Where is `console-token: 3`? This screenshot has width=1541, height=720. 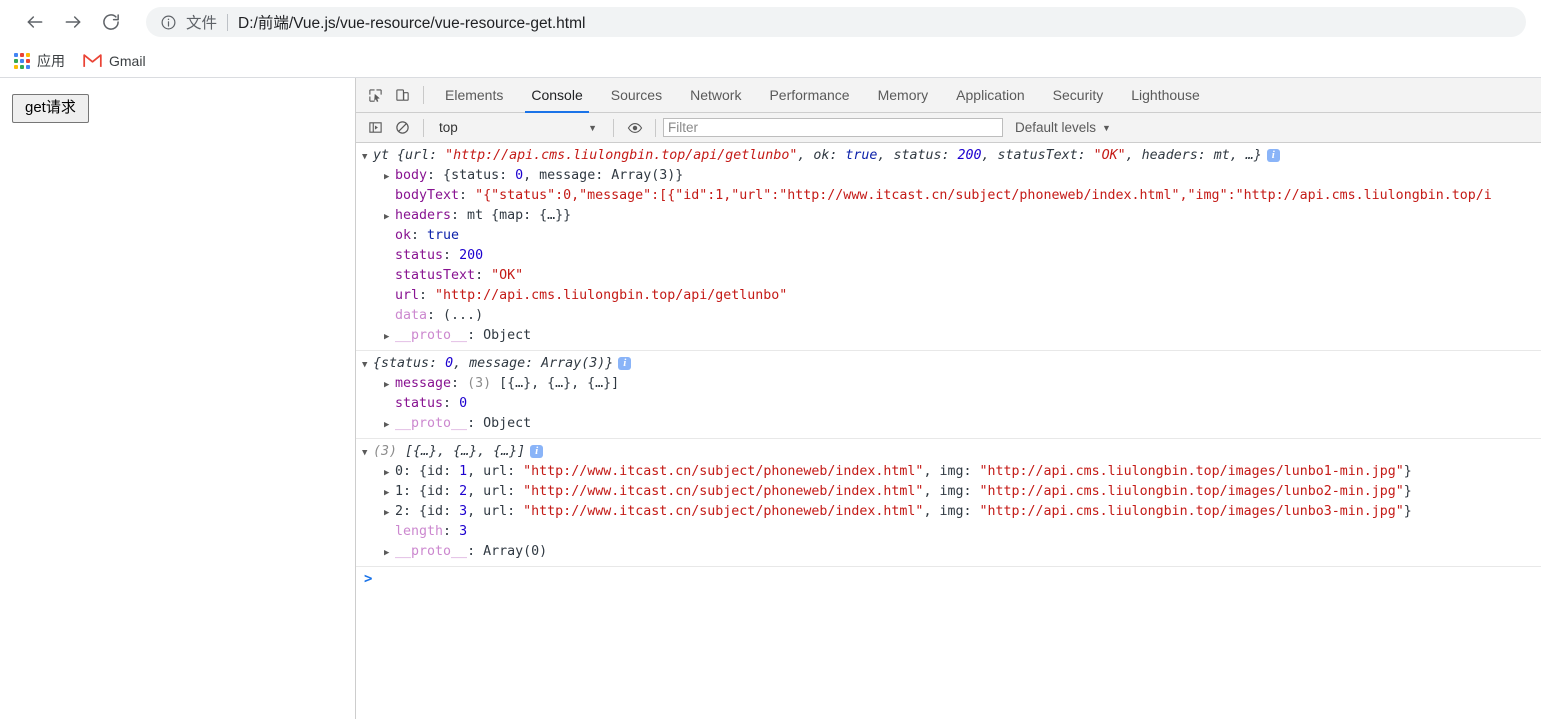
console-token: 3 is located at coordinates (463, 511).